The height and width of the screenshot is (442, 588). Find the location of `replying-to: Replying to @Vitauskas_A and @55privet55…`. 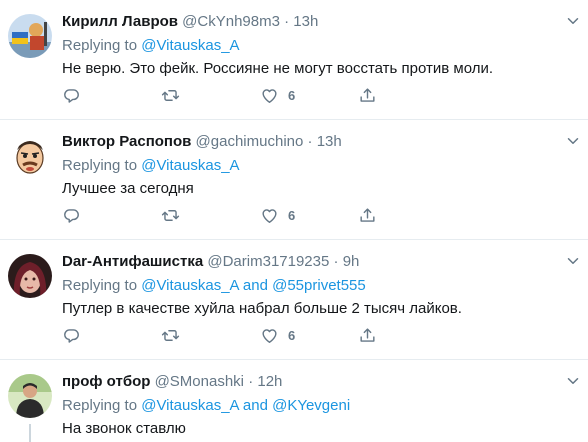

replying-to: Replying to @Vitauskas_A and @55privet55… is located at coordinates (321, 286).